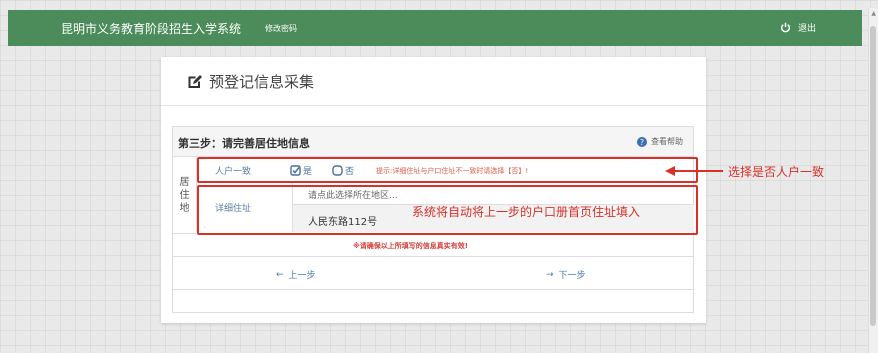  Describe the element at coordinates (433, 105) in the screenshot. I see `divider` at that location.